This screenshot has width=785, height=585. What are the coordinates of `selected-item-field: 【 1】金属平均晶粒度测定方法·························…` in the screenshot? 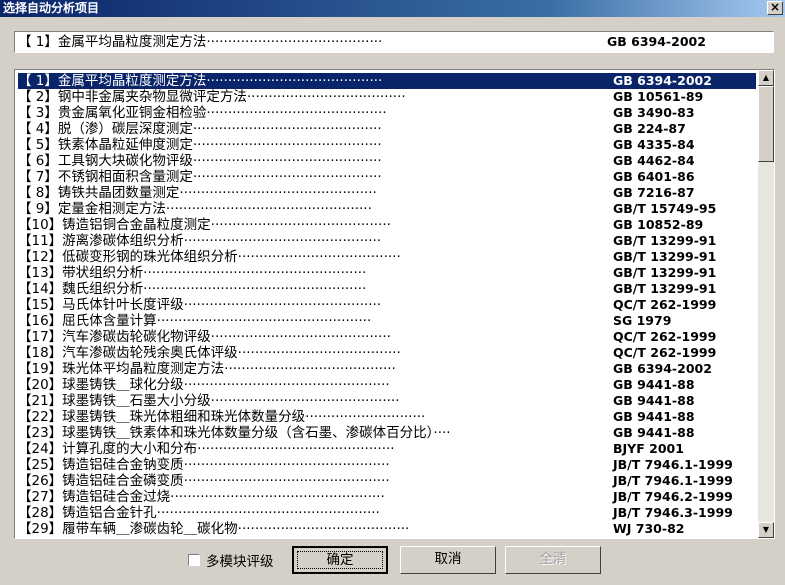 It's located at (394, 42).